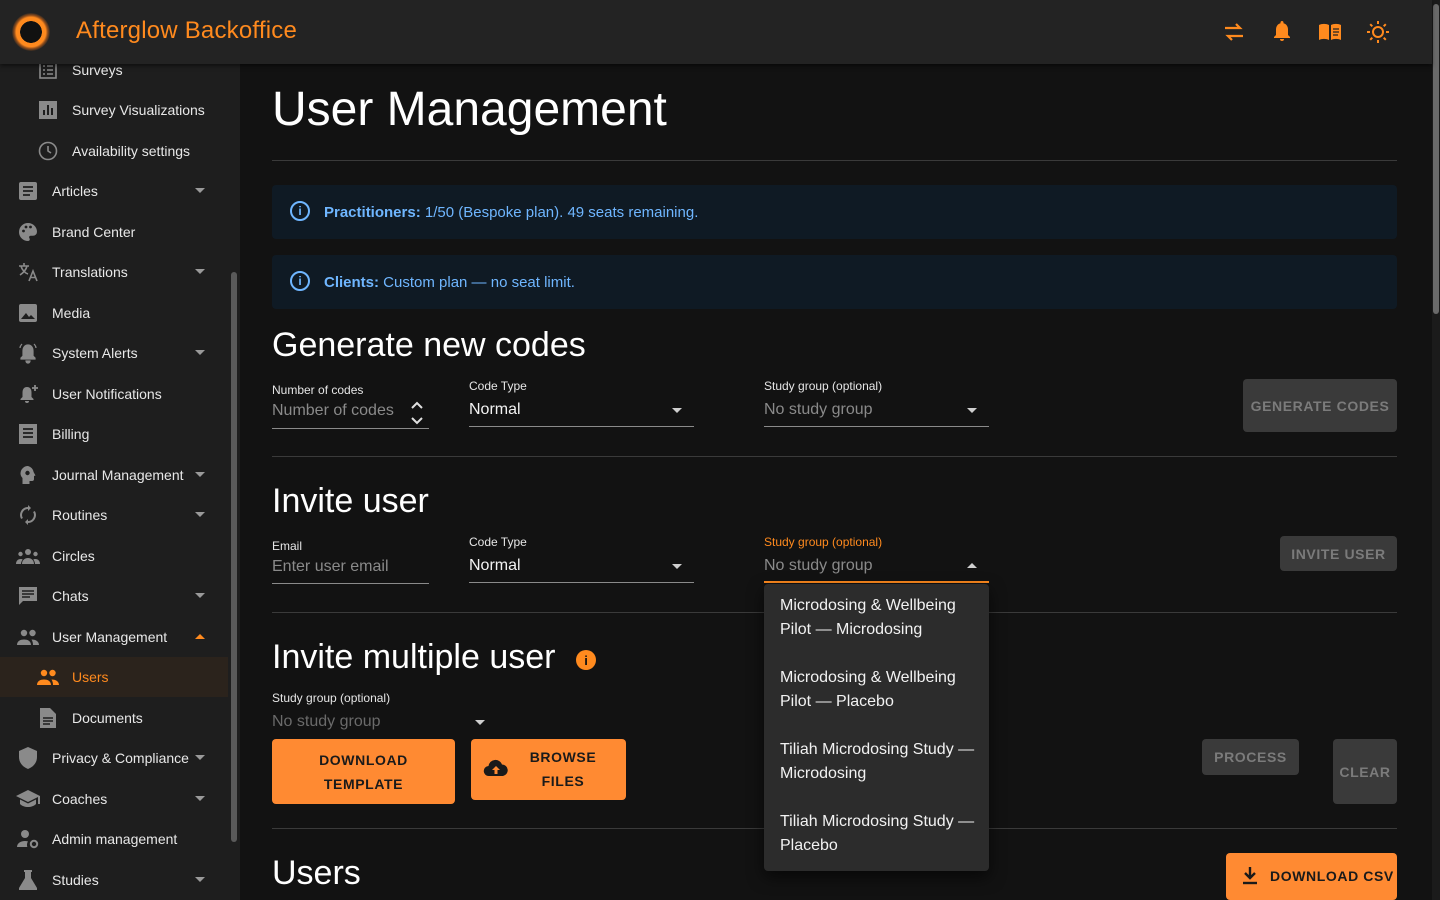 This screenshot has width=1440, height=900. What do you see at coordinates (559, 212) in the screenshot?
I see `alert-message: 1/50 (Bespoke plan). 49 seats remaining.` at bounding box center [559, 212].